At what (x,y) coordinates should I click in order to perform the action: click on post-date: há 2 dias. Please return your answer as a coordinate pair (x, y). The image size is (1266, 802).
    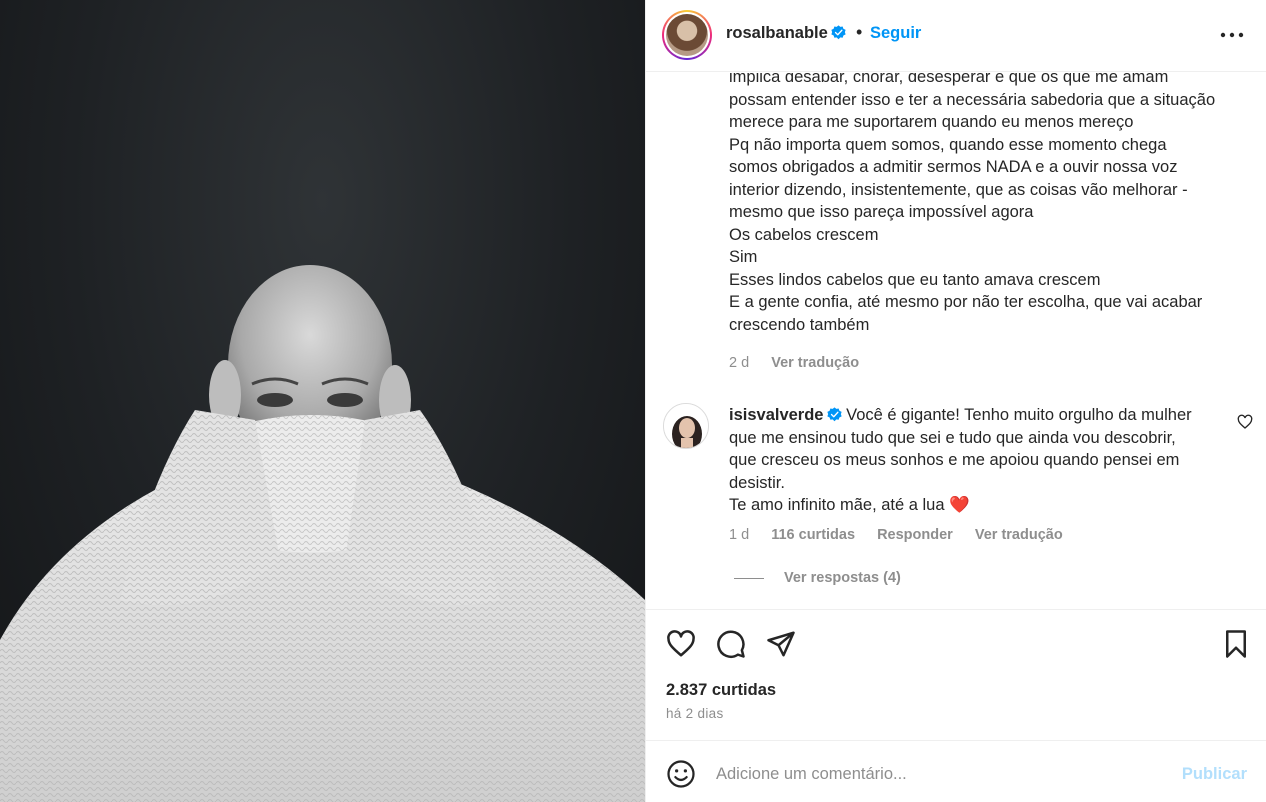
    Looking at the image, I should click on (695, 713).